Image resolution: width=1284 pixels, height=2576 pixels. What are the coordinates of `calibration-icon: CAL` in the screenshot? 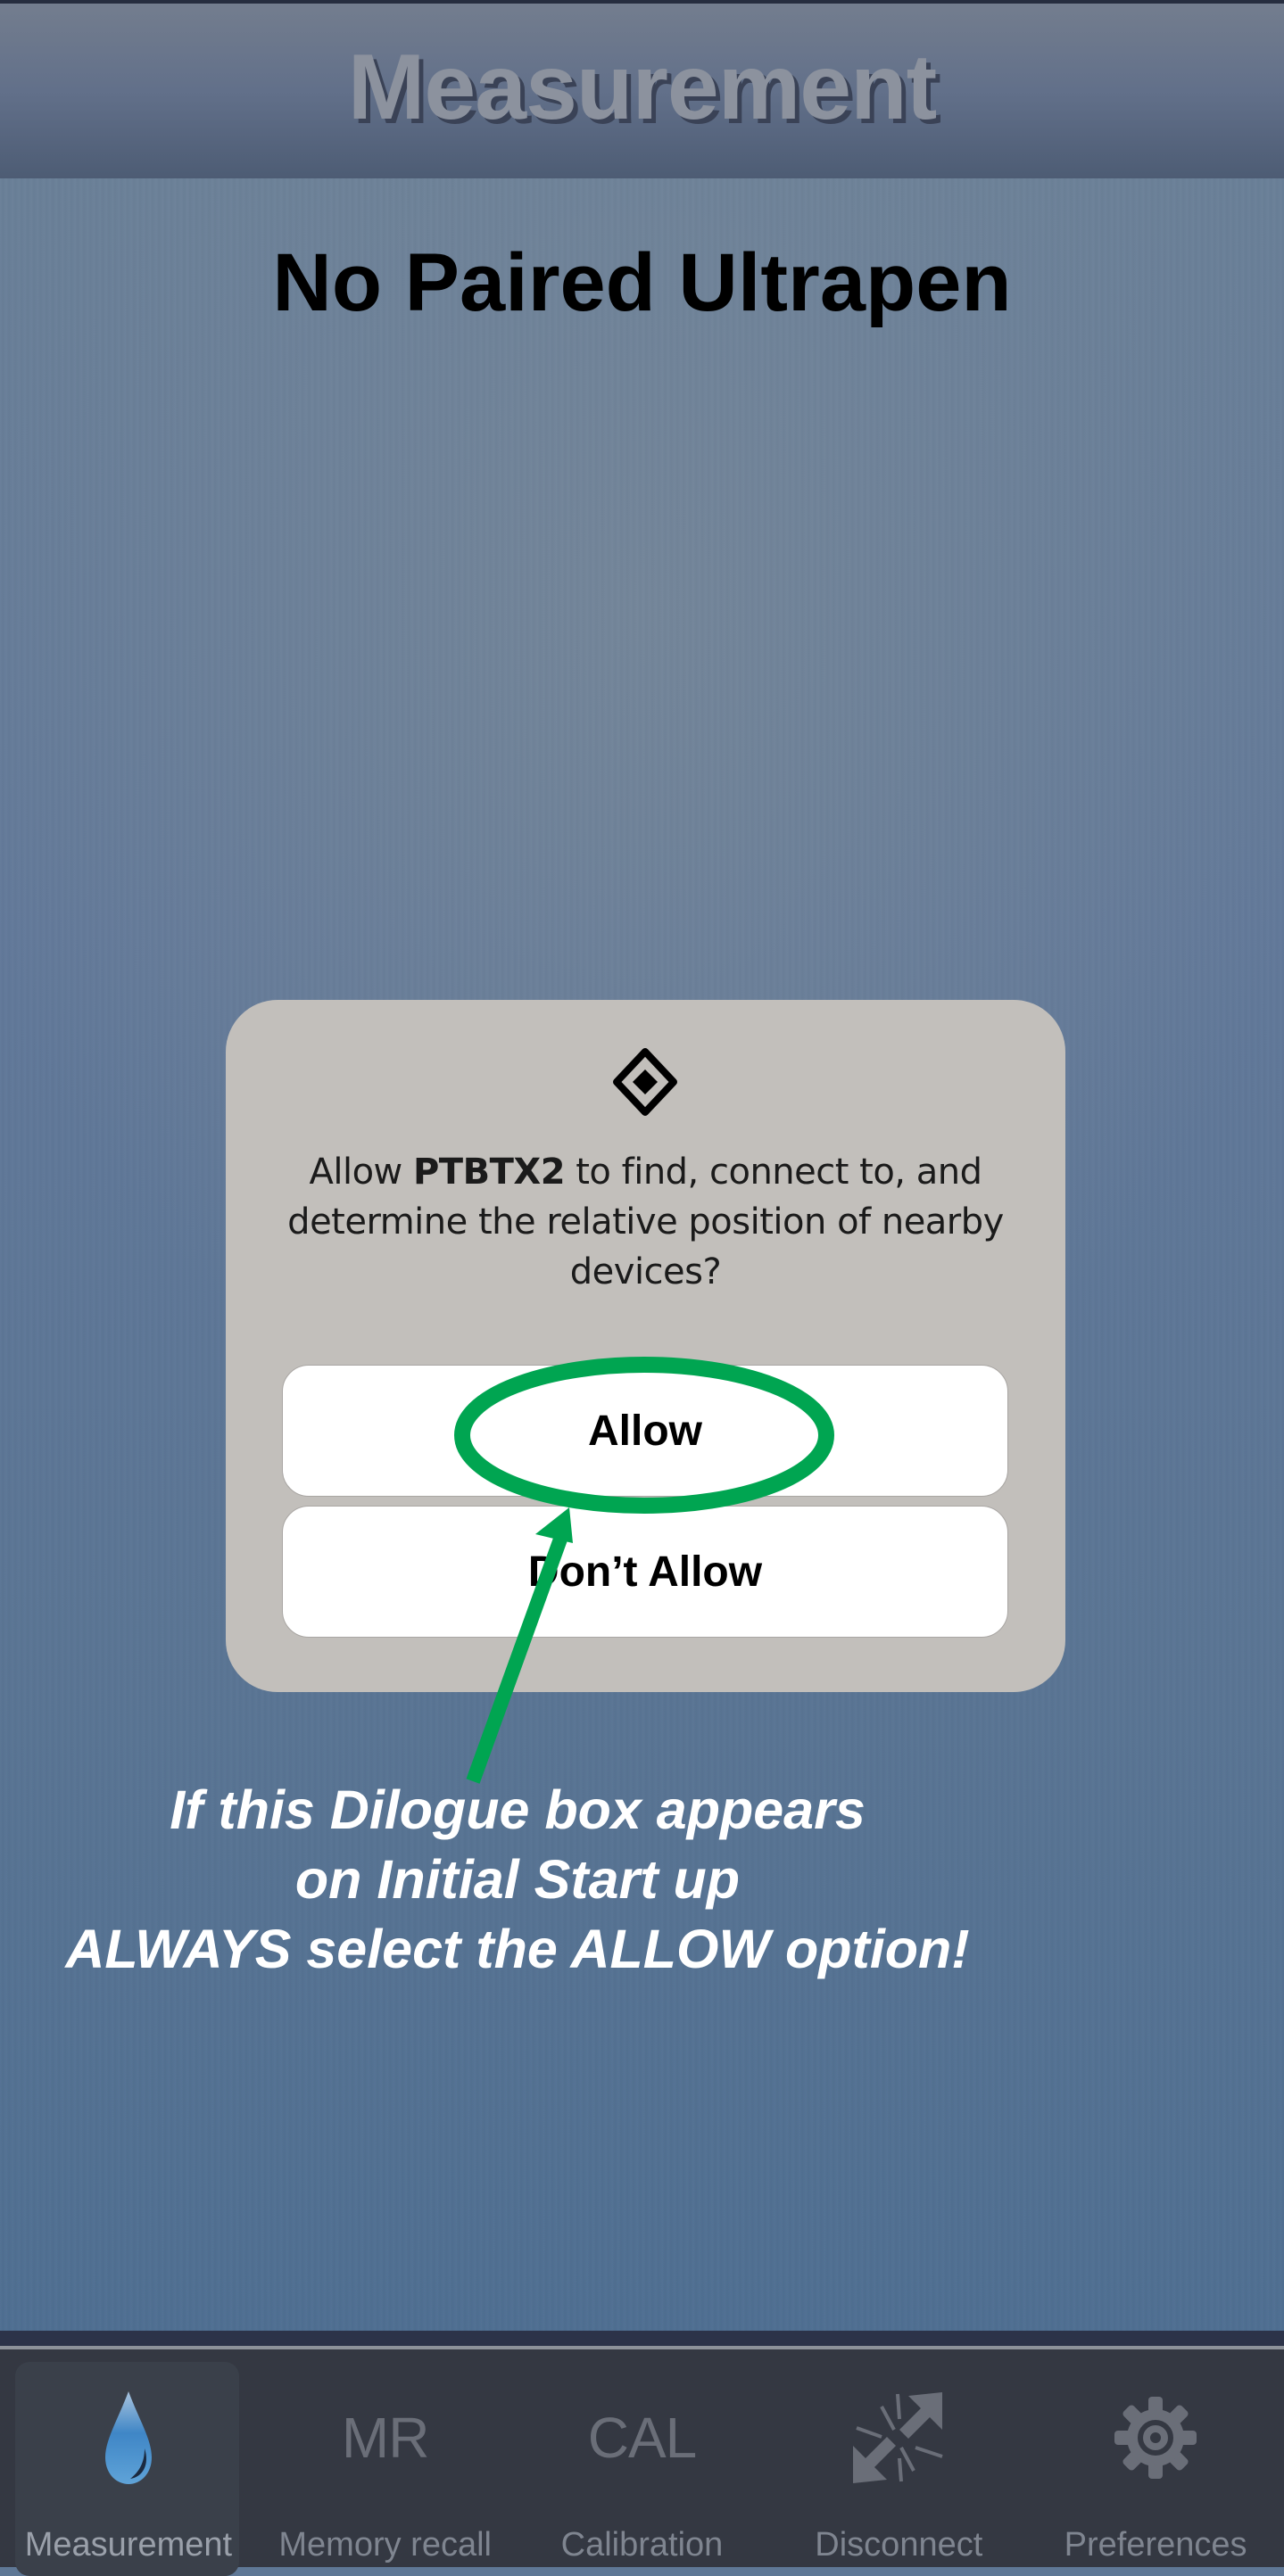 It's located at (642, 2438).